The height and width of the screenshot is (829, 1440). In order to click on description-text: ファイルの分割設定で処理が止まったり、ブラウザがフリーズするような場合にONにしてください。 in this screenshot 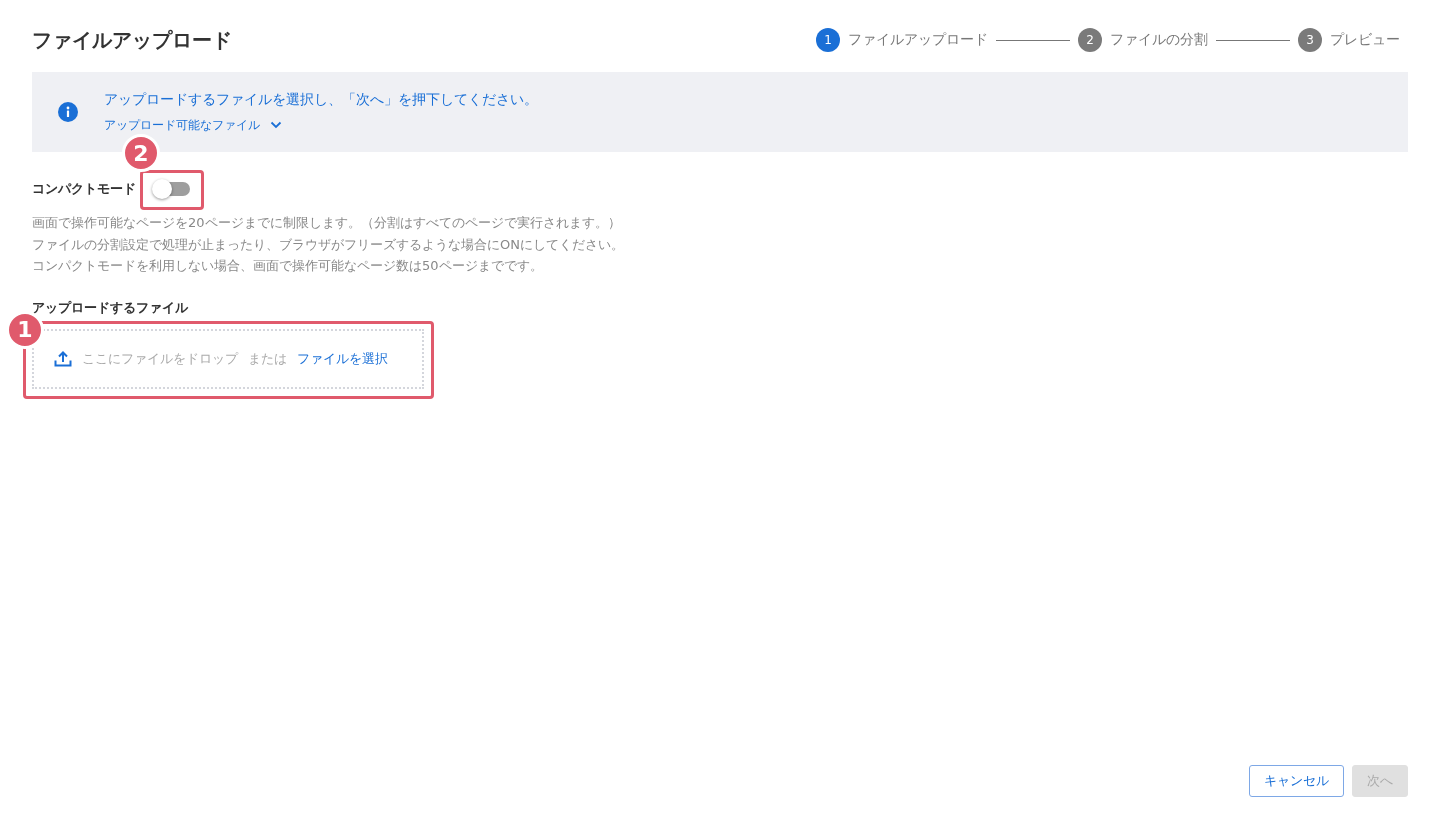, I will do `click(328, 244)`.